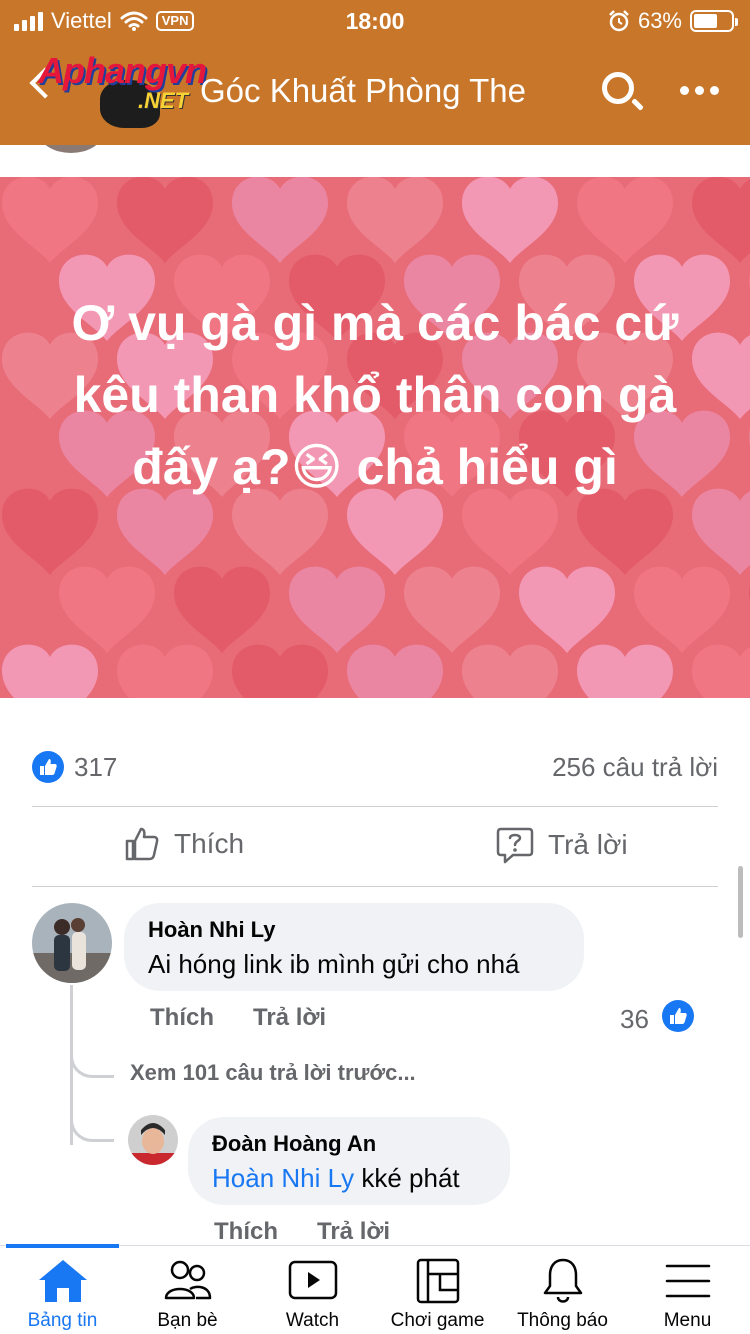 This screenshot has width=750, height=1334. I want to click on watch-icon, so click(313, 1281).